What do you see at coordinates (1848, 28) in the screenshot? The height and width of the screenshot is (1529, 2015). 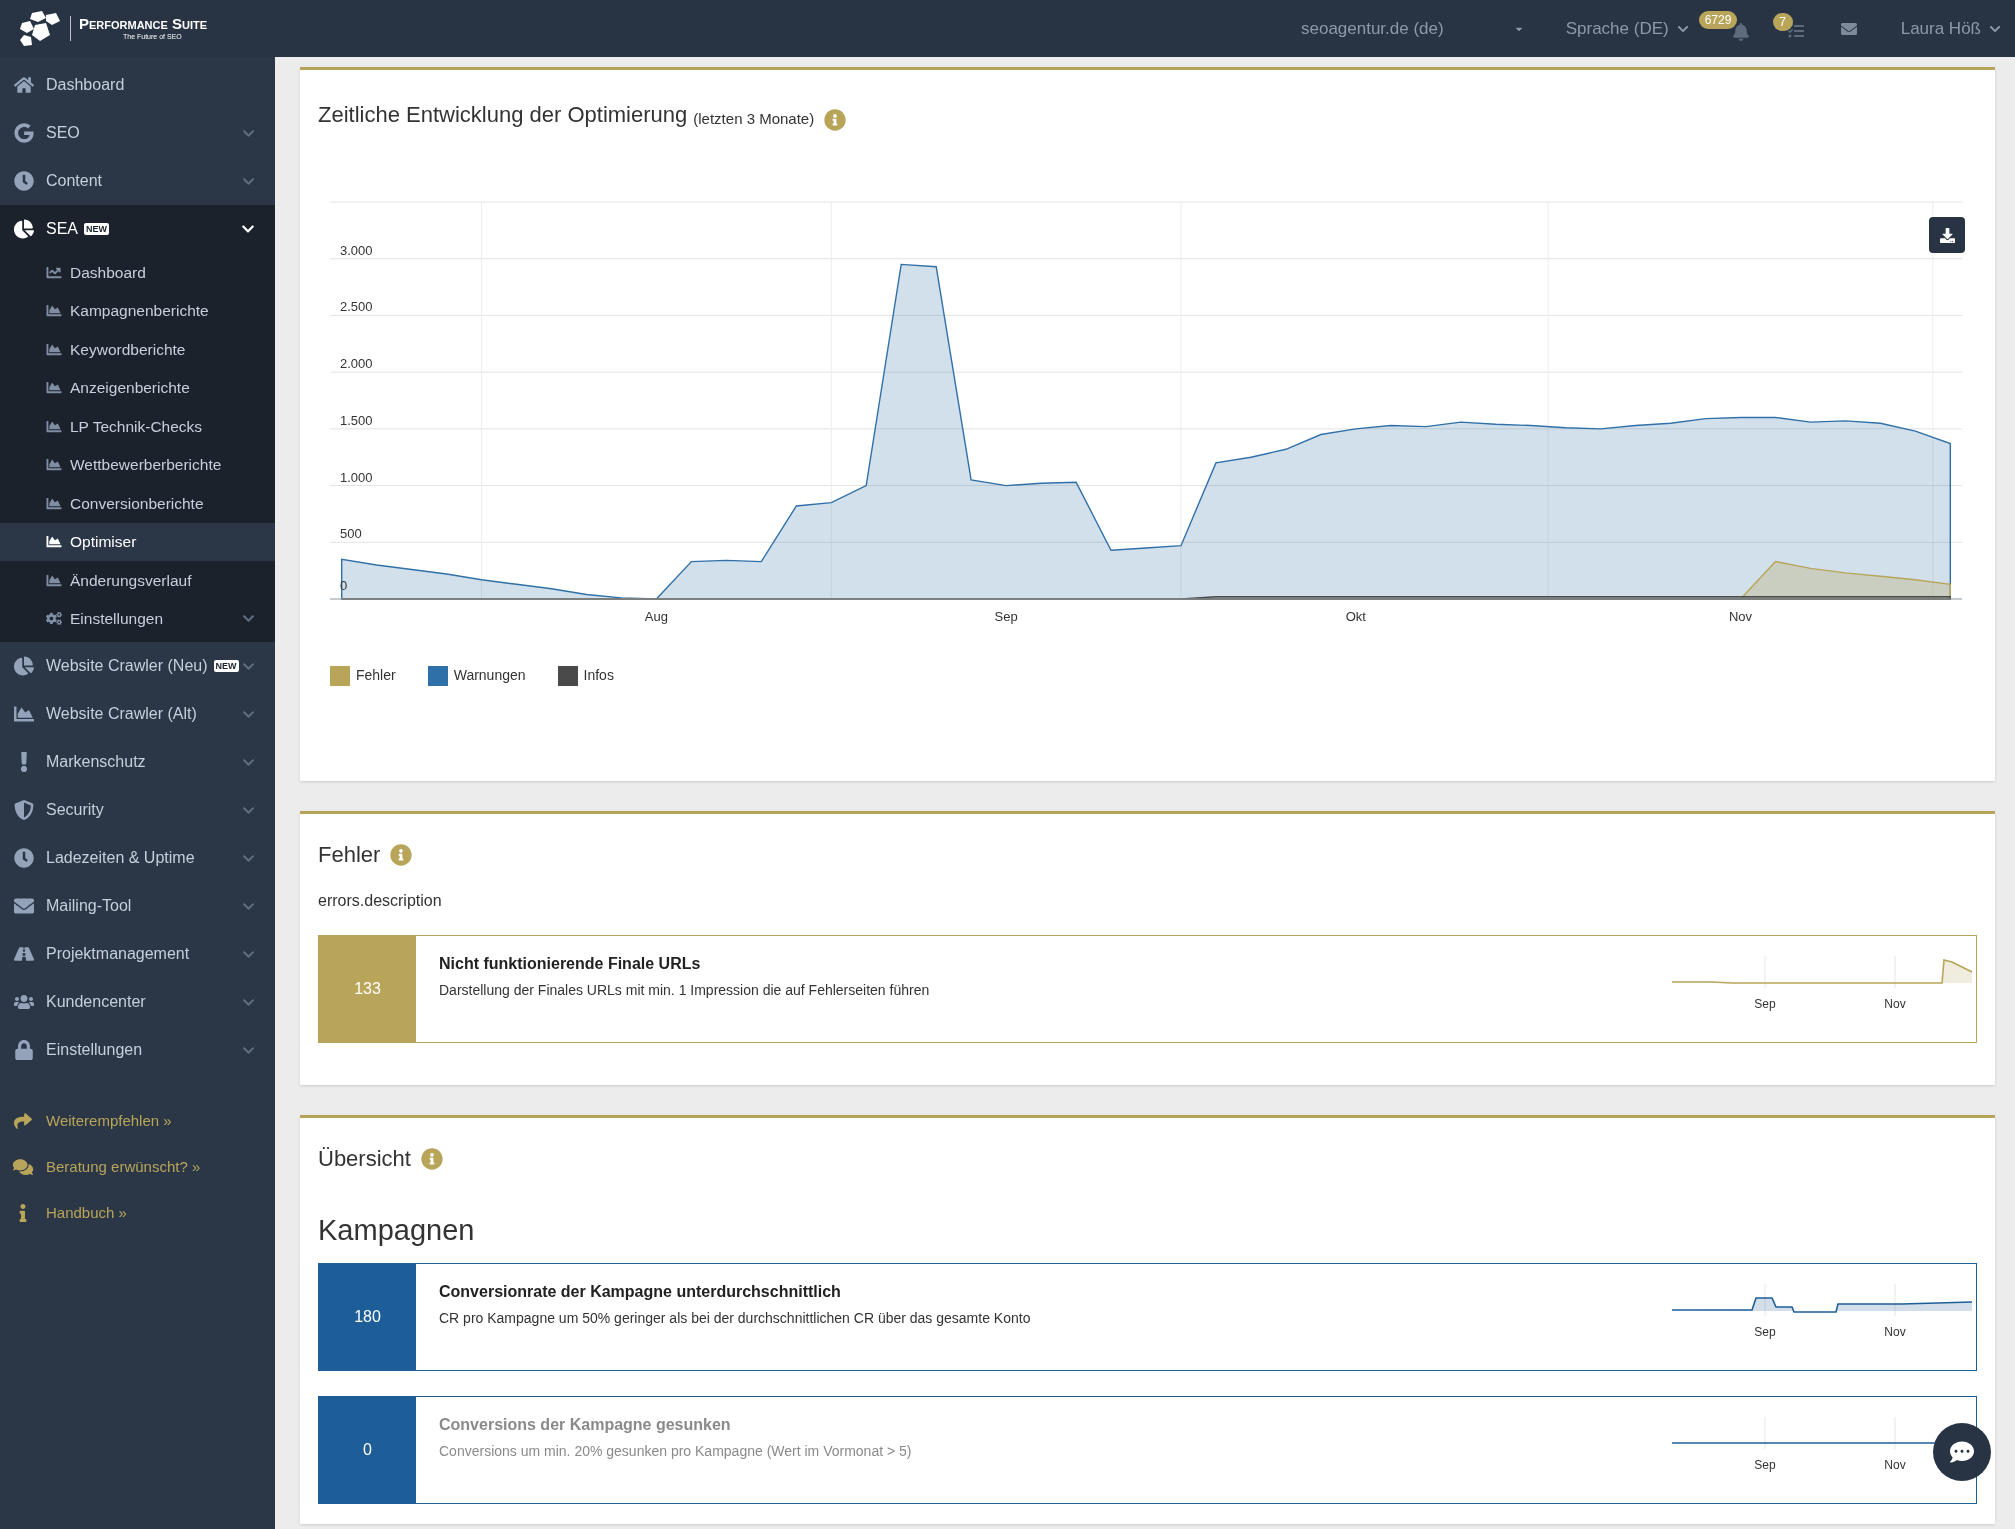 I see `mail-icon` at bounding box center [1848, 28].